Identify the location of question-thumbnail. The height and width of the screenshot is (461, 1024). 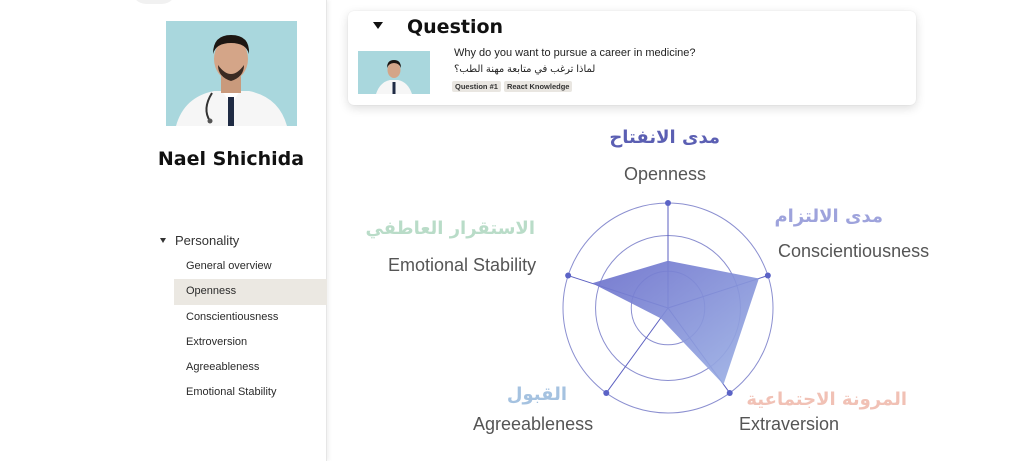
(394, 72).